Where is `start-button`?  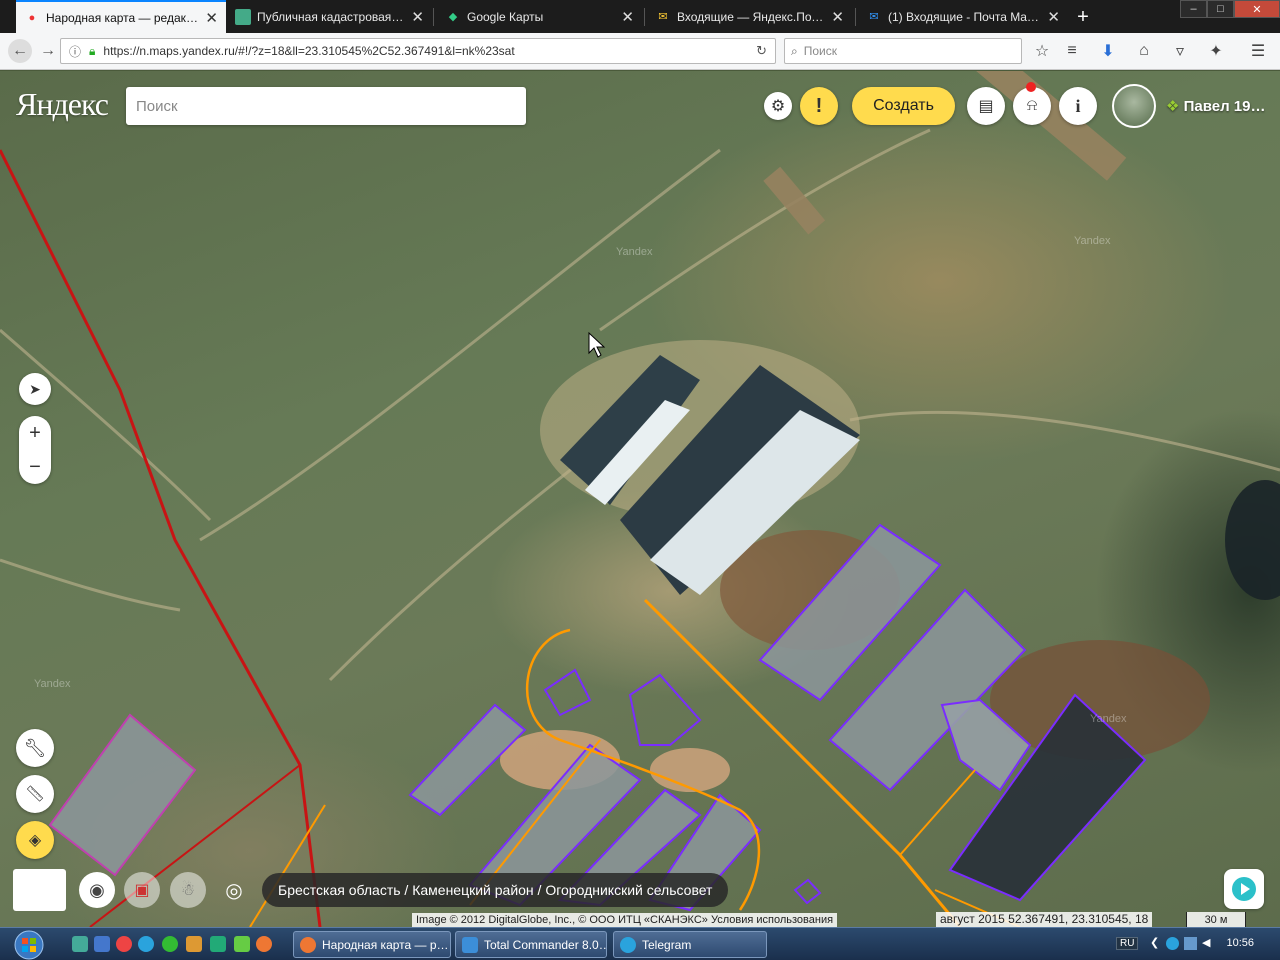
start-button is located at coordinates (29, 944).